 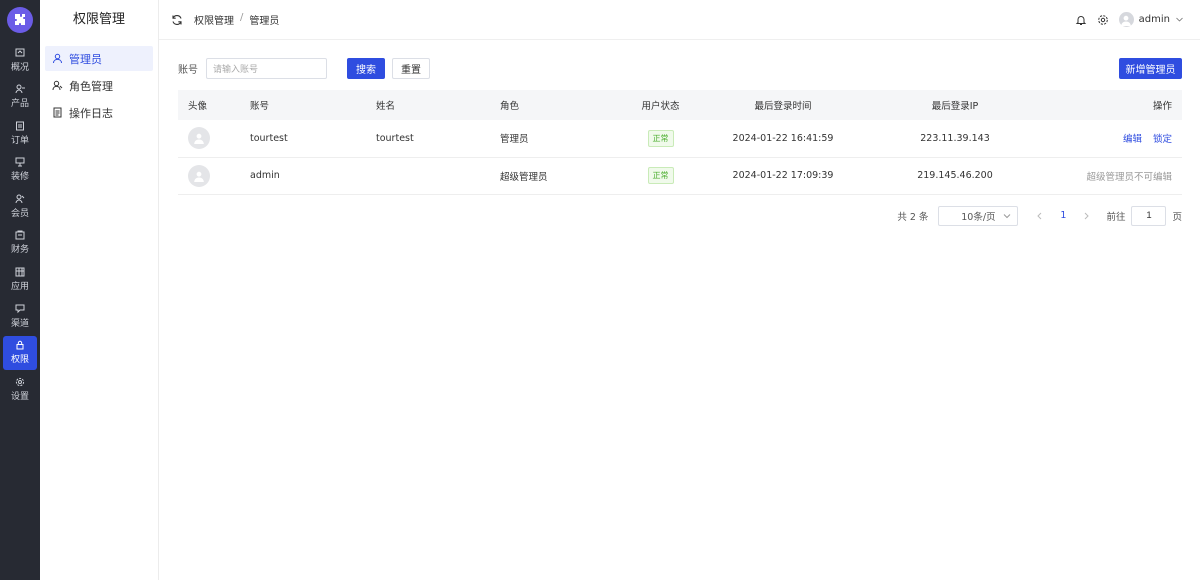 I want to click on account-label: 账号, so click(x=188, y=70).